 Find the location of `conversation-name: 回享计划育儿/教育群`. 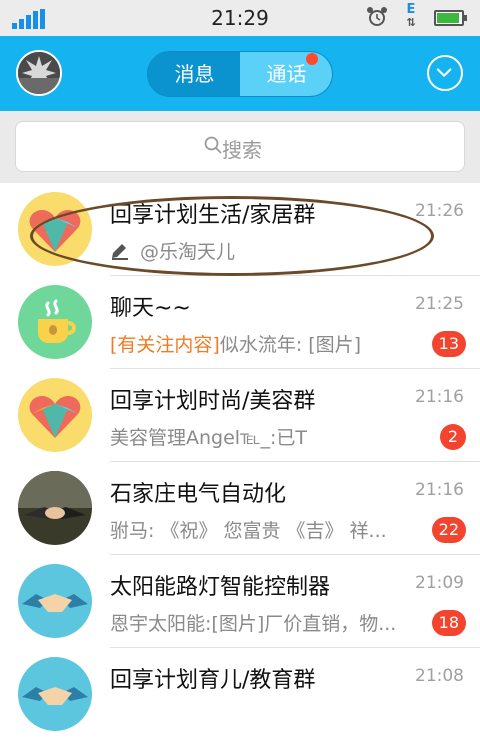

conversation-name: 回享计划育儿/教育群 is located at coordinates (213, 680).